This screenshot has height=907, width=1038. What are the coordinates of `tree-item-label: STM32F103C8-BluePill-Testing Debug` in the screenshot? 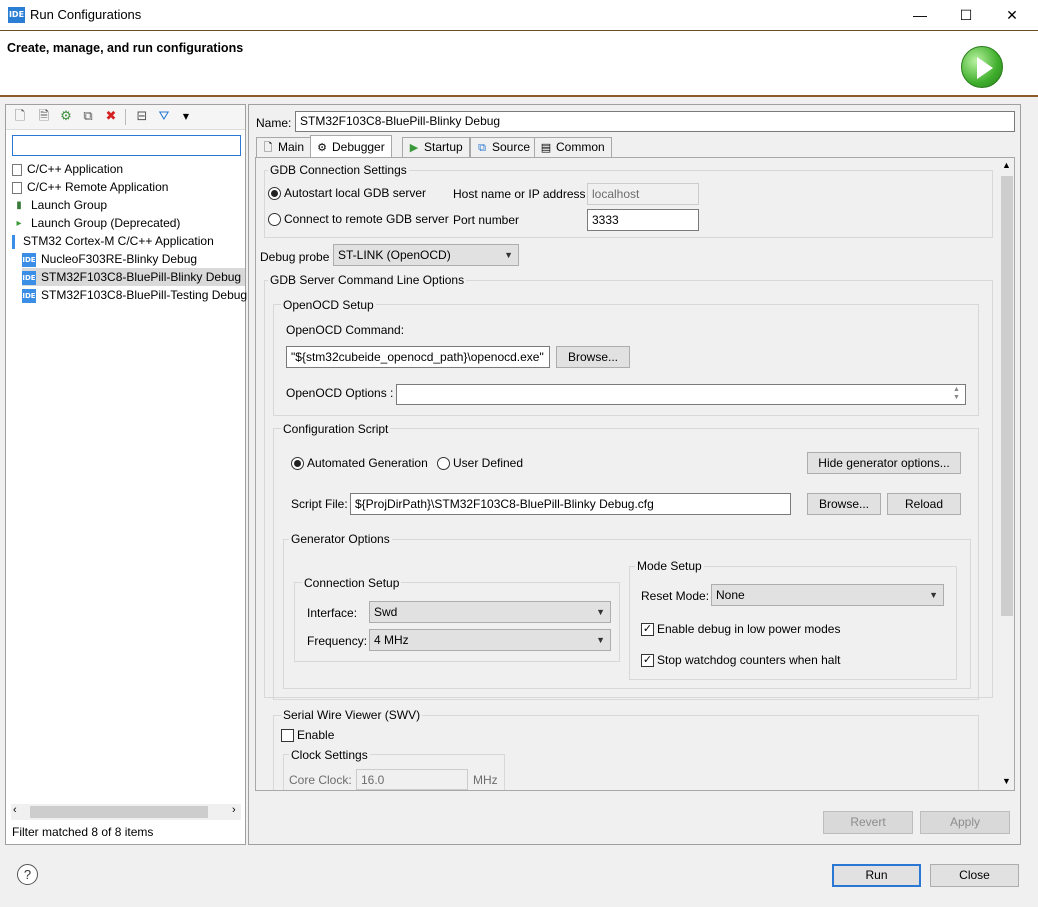 It's located at (144, 295).